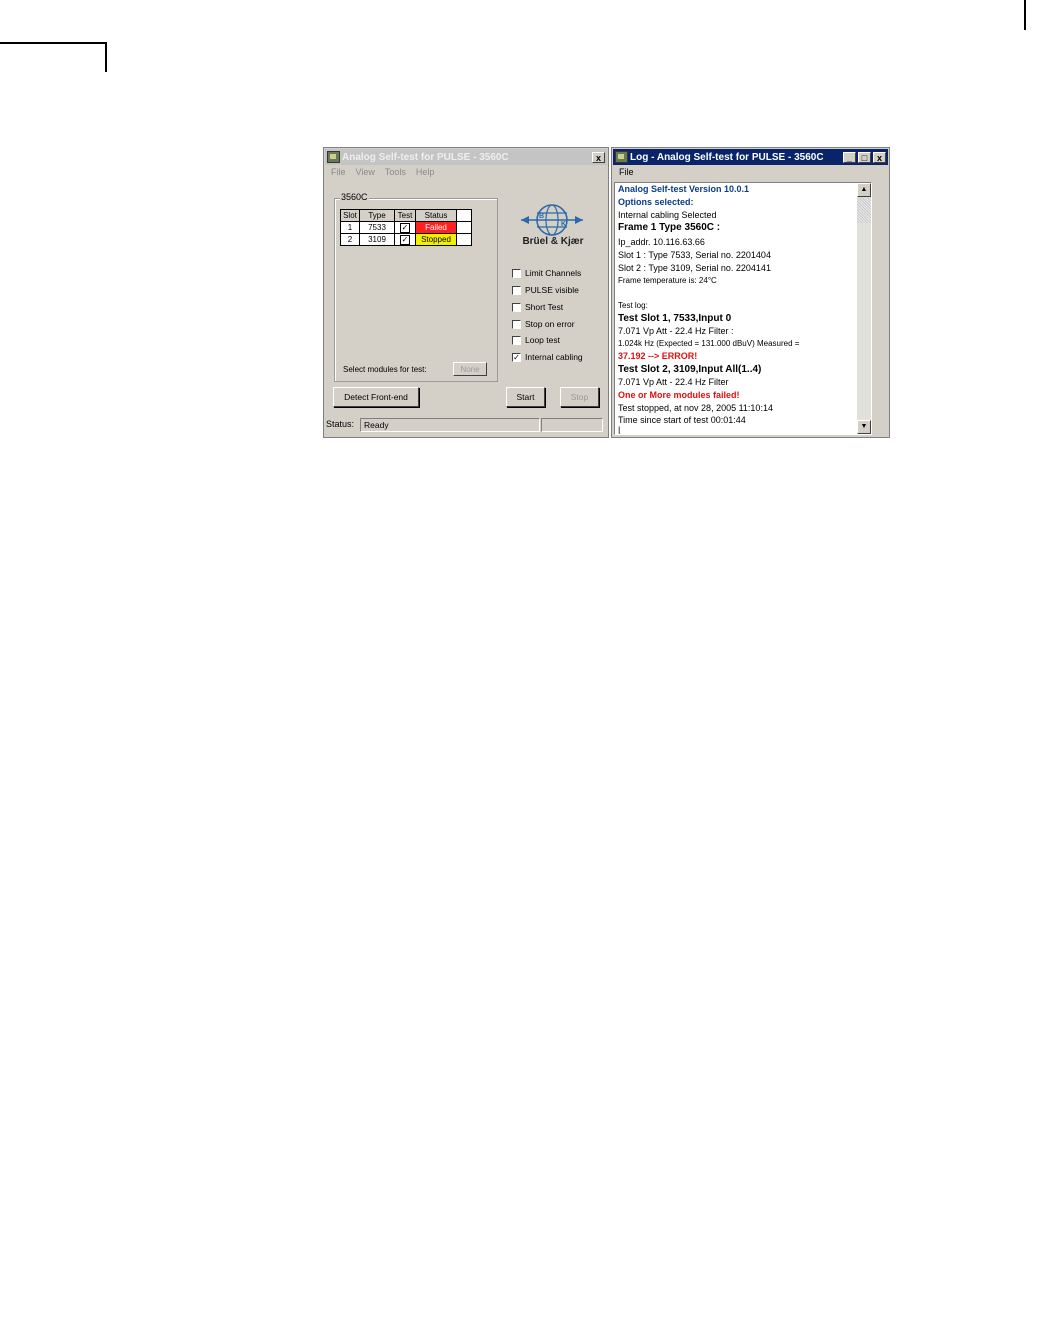  Describe the element at coordinates (682, 420) in the screenshot. I see `log-line: Time since start of test 00:01:44` at that location.